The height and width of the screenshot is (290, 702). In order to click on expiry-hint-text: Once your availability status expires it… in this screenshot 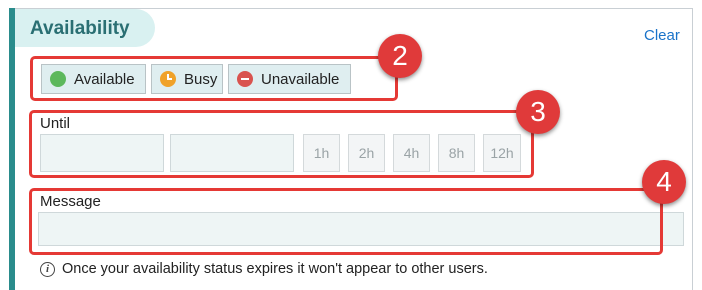, I will do `click(275, 269)`.